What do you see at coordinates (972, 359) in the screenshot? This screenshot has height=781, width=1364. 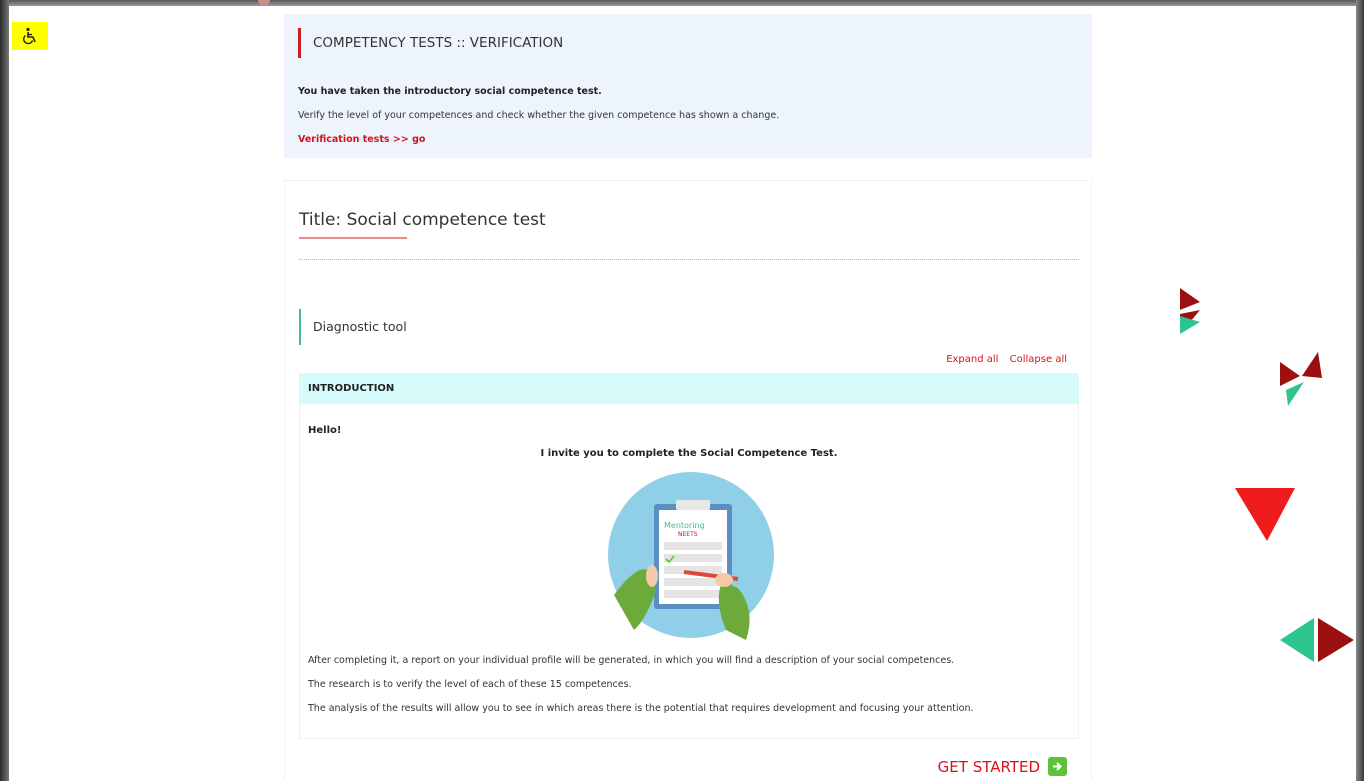 I see `expand-all-link: Expand all` at bounding box center [972, 359].